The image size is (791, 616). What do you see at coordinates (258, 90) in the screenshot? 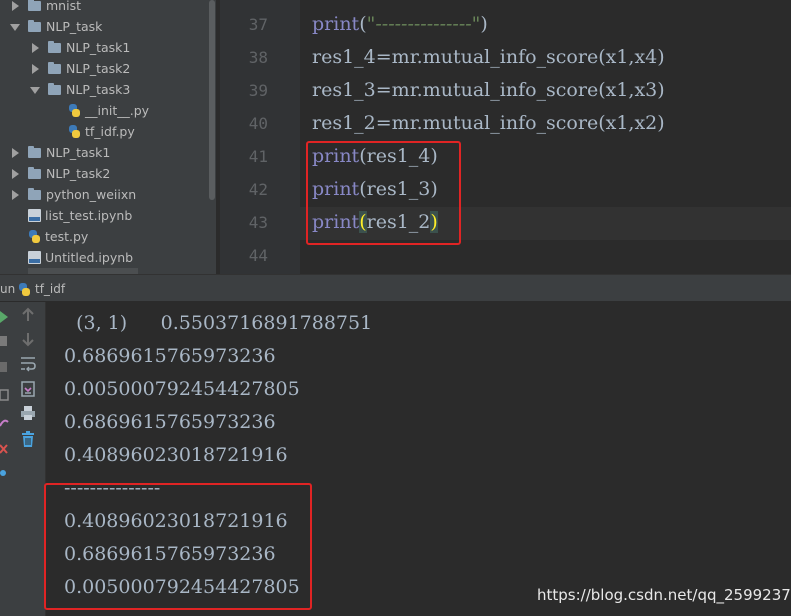
I see `line-number: 39` at bounding box center [258, 90].